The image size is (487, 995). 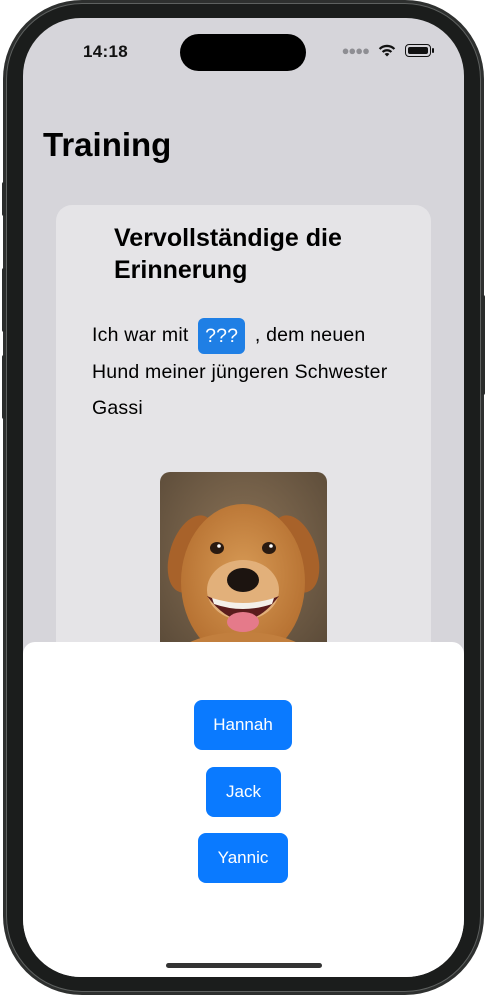 I want to click on status-icons: ●●●●, so click(x=387, y=50).